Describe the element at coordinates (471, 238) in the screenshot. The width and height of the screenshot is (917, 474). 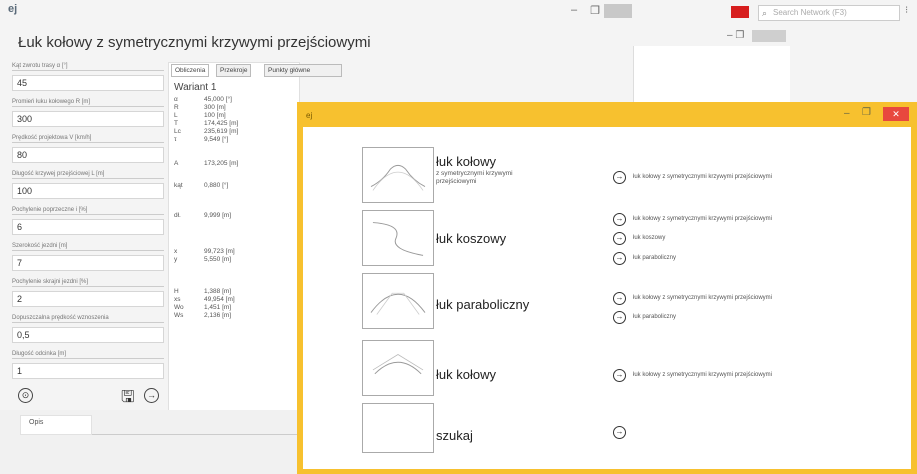
I see `option-title: łuk koszowy` at that location.